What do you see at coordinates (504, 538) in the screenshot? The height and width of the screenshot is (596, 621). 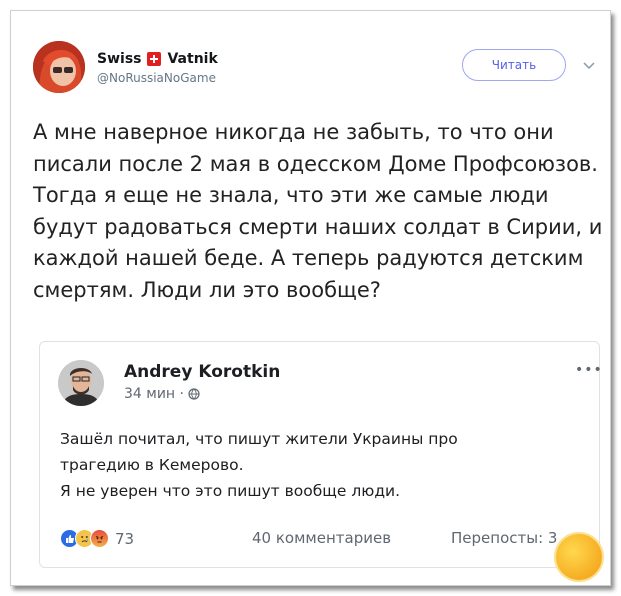 I see `shares-link: Перепосты: 3` at bounding box center [504, 538].